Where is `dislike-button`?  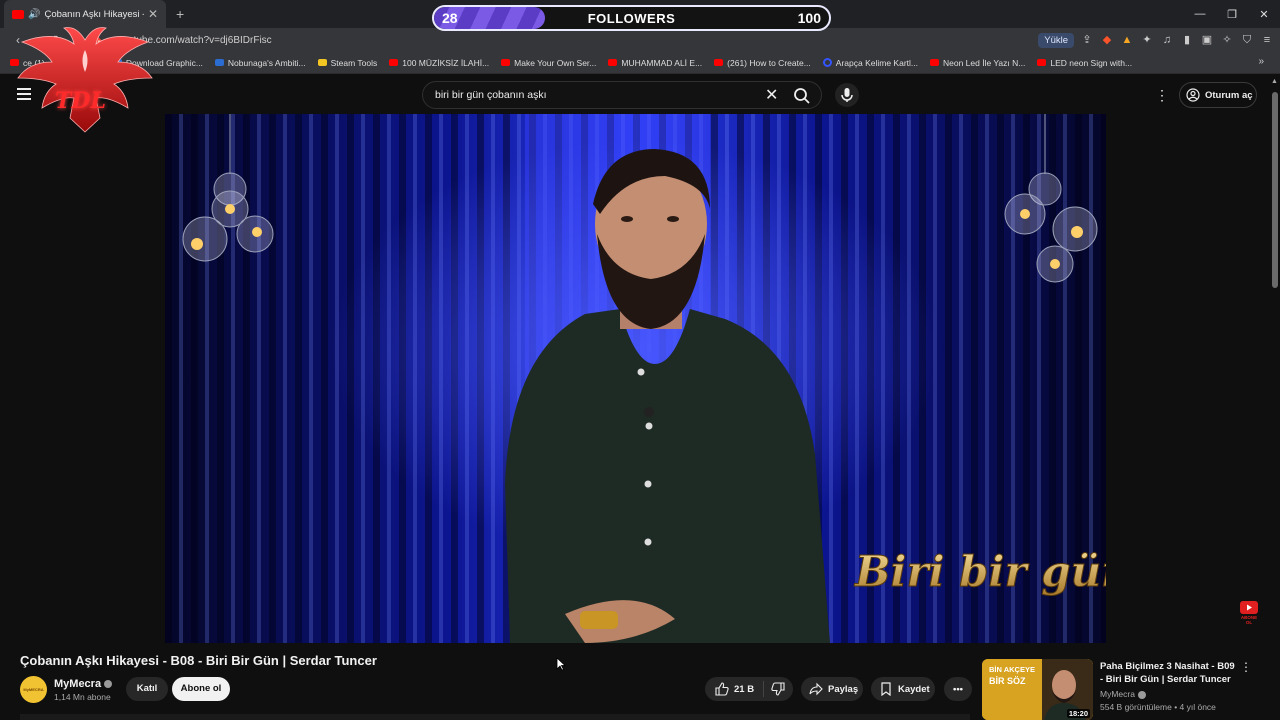
dislike-button is located at coordinates (778, 689).